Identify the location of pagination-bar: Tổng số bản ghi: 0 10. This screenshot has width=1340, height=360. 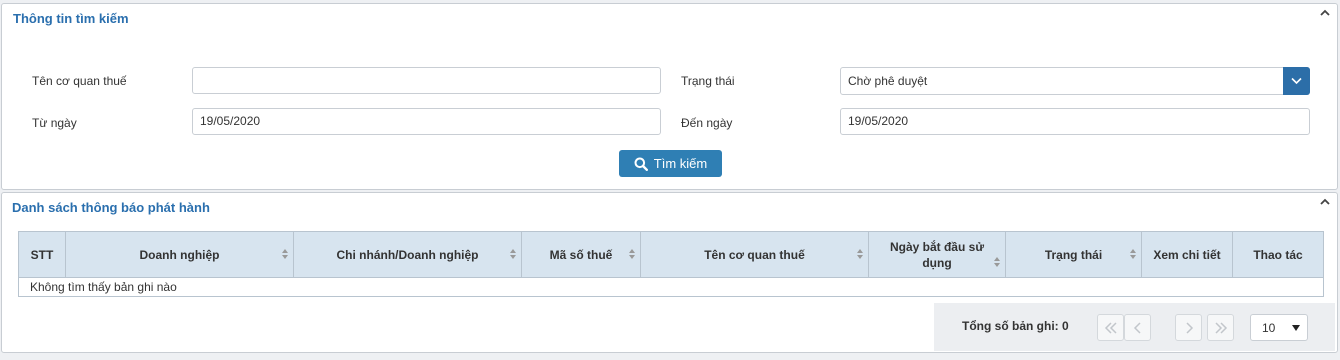
(1134, 327).